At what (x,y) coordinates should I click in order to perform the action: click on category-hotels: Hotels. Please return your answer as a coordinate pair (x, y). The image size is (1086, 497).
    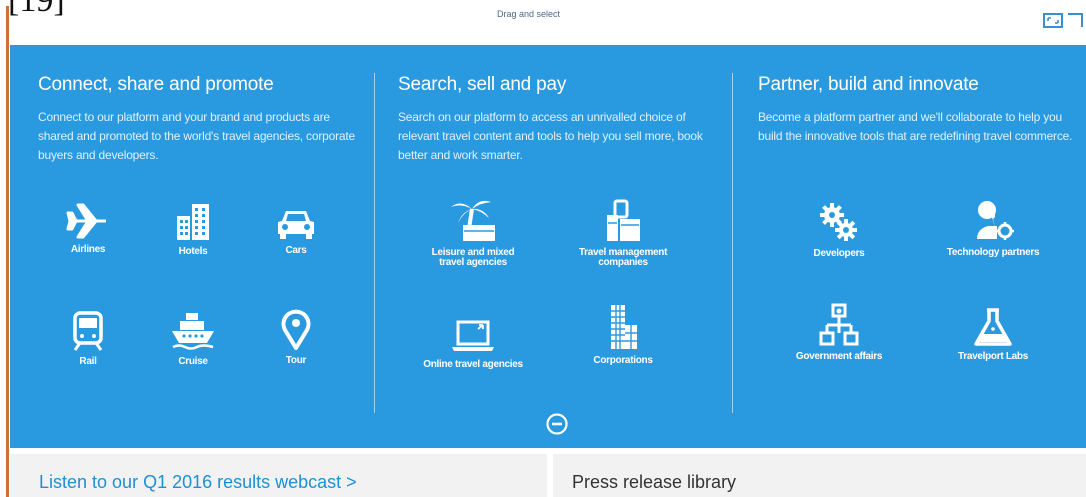
    Looking at the image, I should click on (193, 229).